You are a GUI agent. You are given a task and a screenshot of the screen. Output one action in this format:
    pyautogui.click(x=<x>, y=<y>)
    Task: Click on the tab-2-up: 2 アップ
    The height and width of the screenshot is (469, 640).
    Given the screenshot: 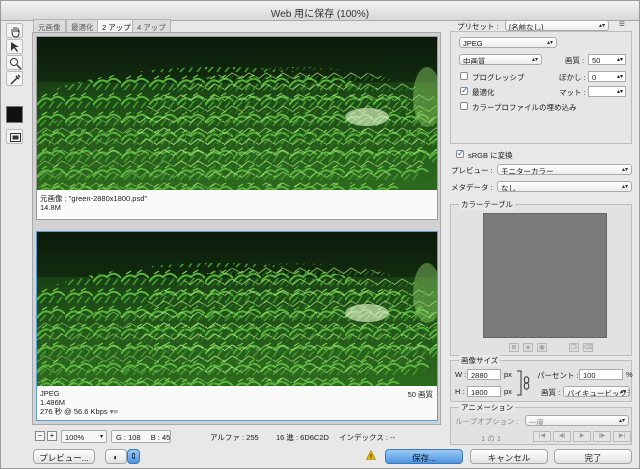 What is the action you would take?
    pyautogui.click(x=116, y=25)
    